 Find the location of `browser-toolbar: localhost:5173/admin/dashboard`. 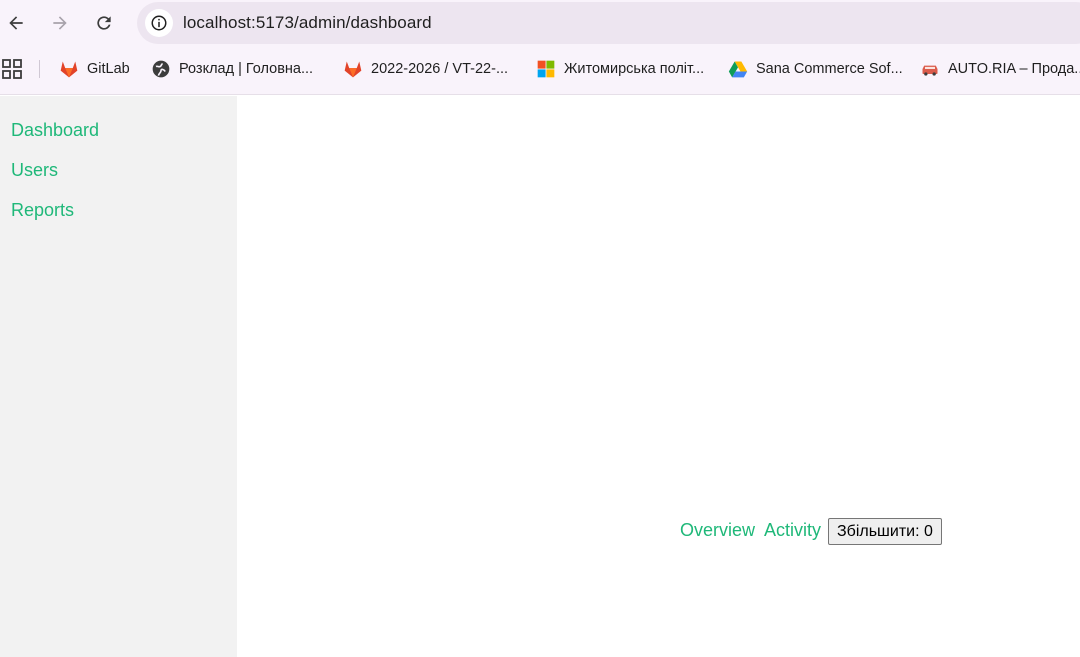

browser-toolbar: localhost:5173/admin/dashboard is located at coordinates (540, 23).